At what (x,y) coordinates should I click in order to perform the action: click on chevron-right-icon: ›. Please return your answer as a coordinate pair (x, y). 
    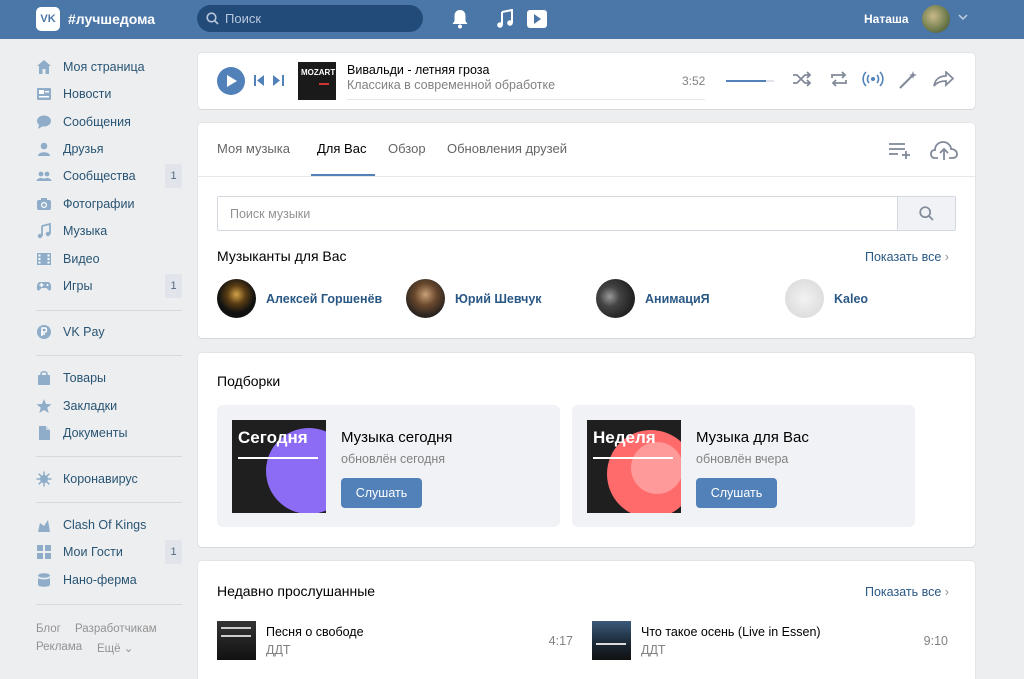
    Looking at the image, I should click on (946, 257).